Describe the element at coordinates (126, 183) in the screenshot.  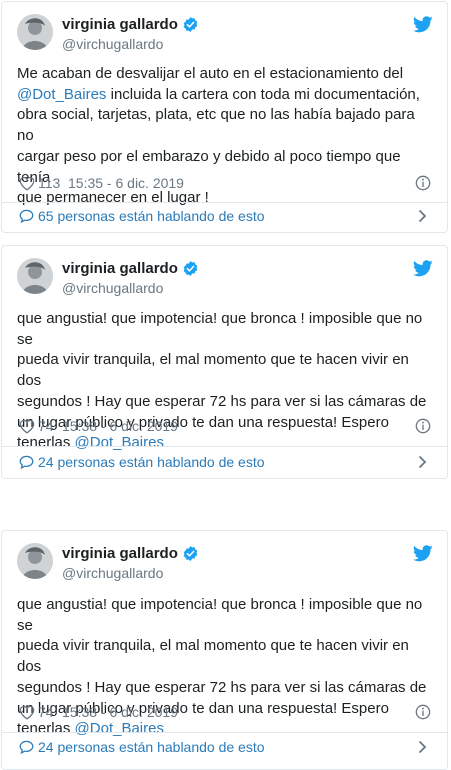
I see `tweet-timestamp: 15:35 - 6 dic. 2019` at that location.